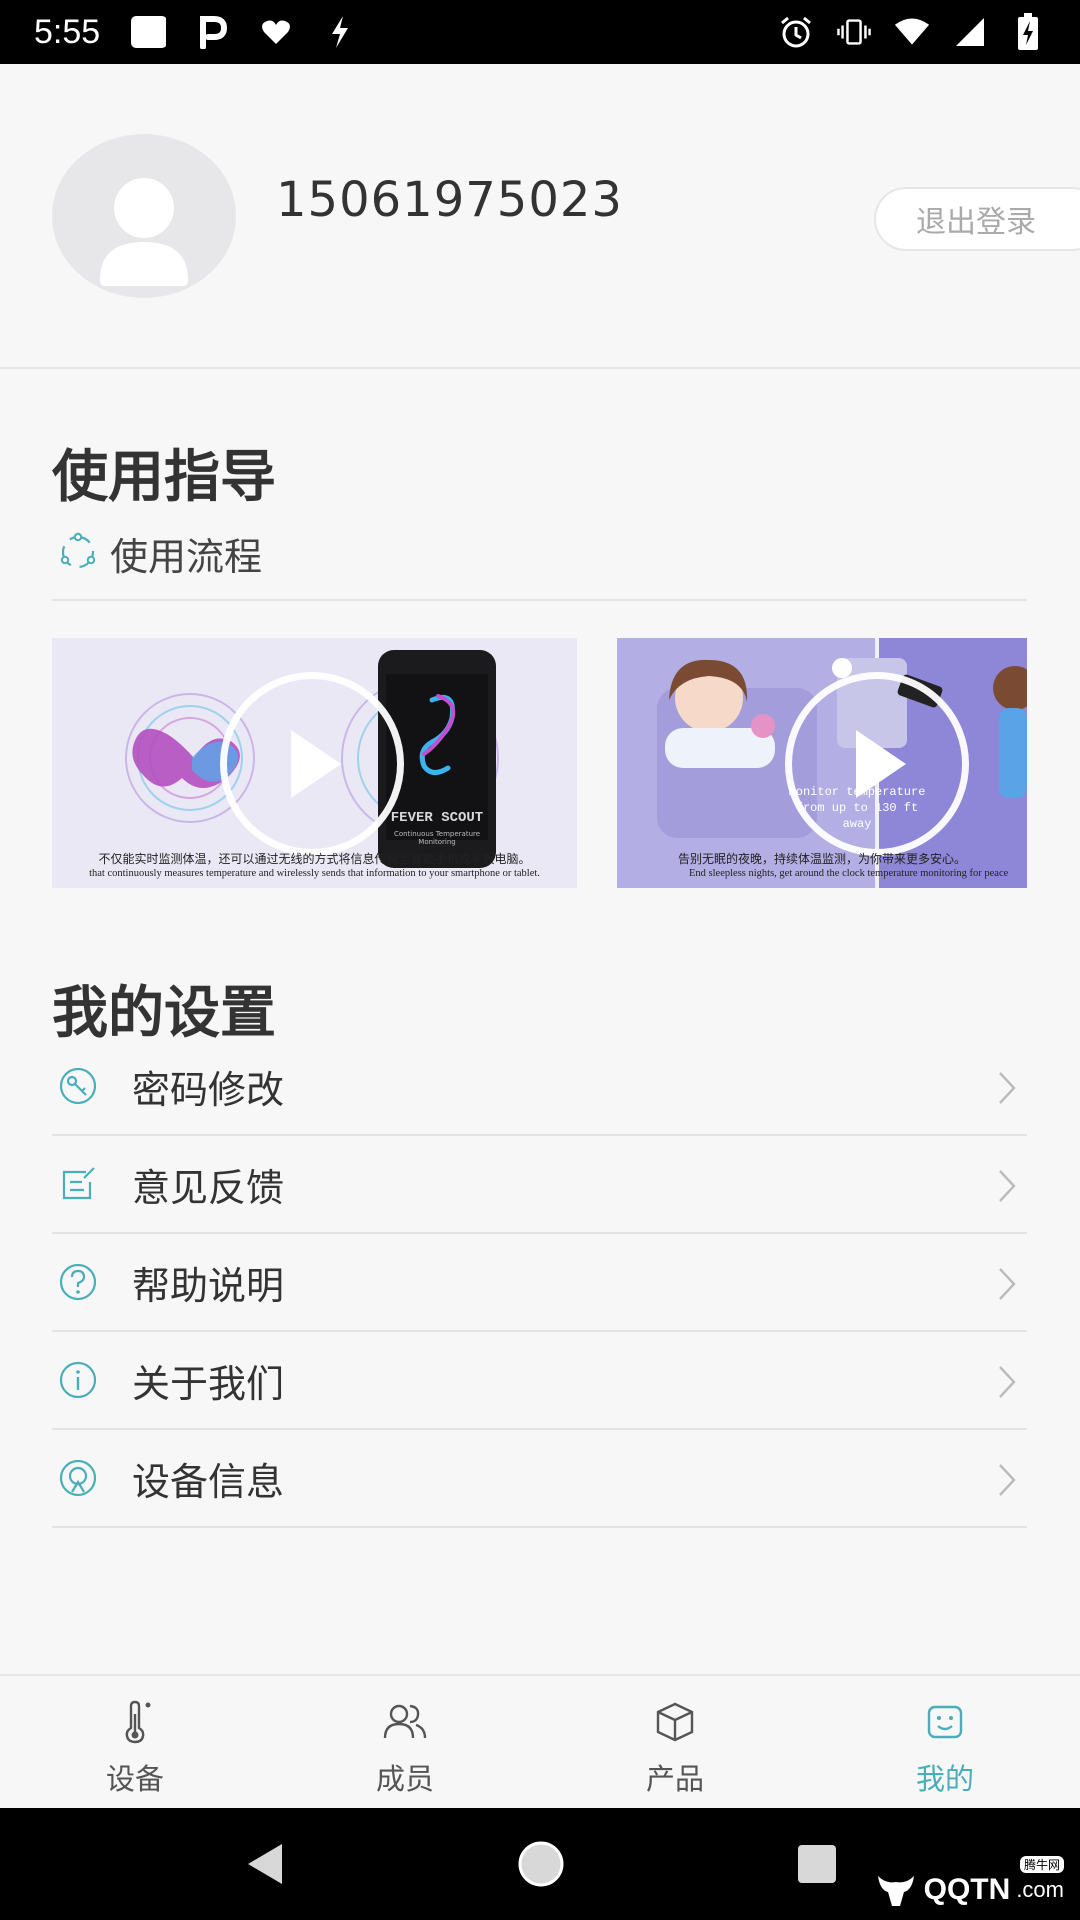  I want to click on home-icon, so click(541, 1864).